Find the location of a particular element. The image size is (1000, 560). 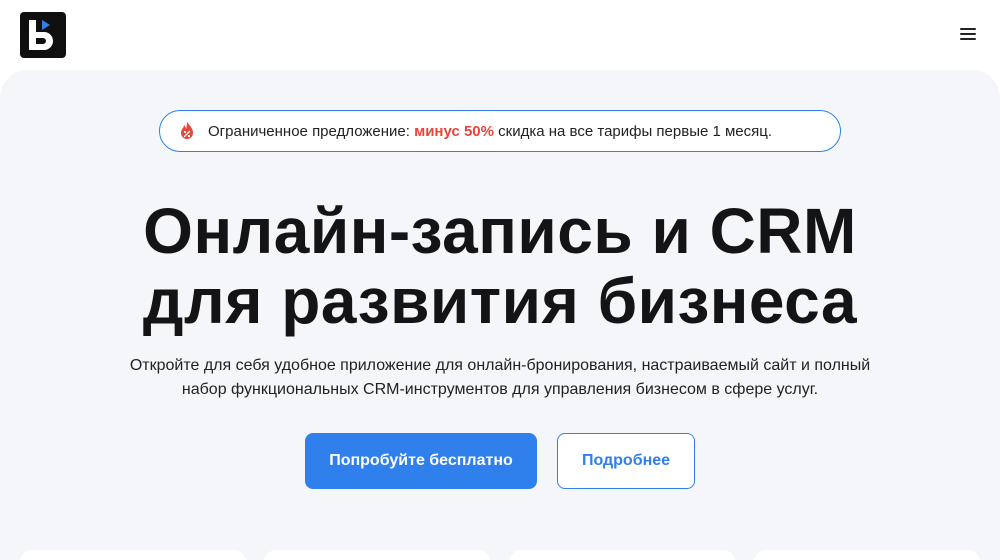

try-free-button: Попробуйте бесплатно is located at coordinates (421, 461).